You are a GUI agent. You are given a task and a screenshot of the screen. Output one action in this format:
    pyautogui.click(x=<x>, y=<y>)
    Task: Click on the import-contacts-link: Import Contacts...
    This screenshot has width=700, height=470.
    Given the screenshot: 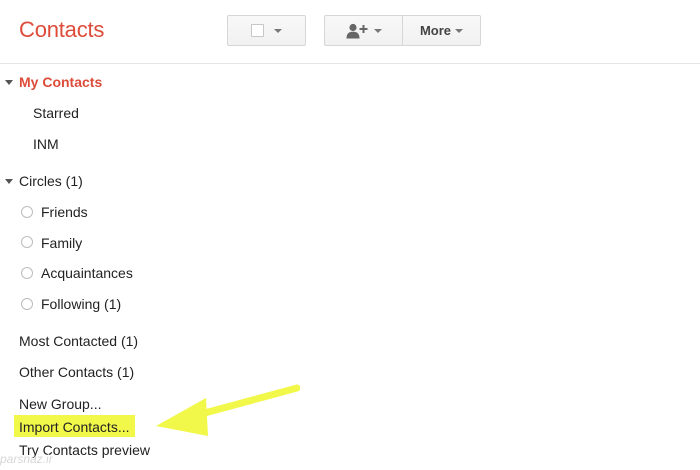 What is the action you would take?
    pyautogui.click(x=74, y=427)
    